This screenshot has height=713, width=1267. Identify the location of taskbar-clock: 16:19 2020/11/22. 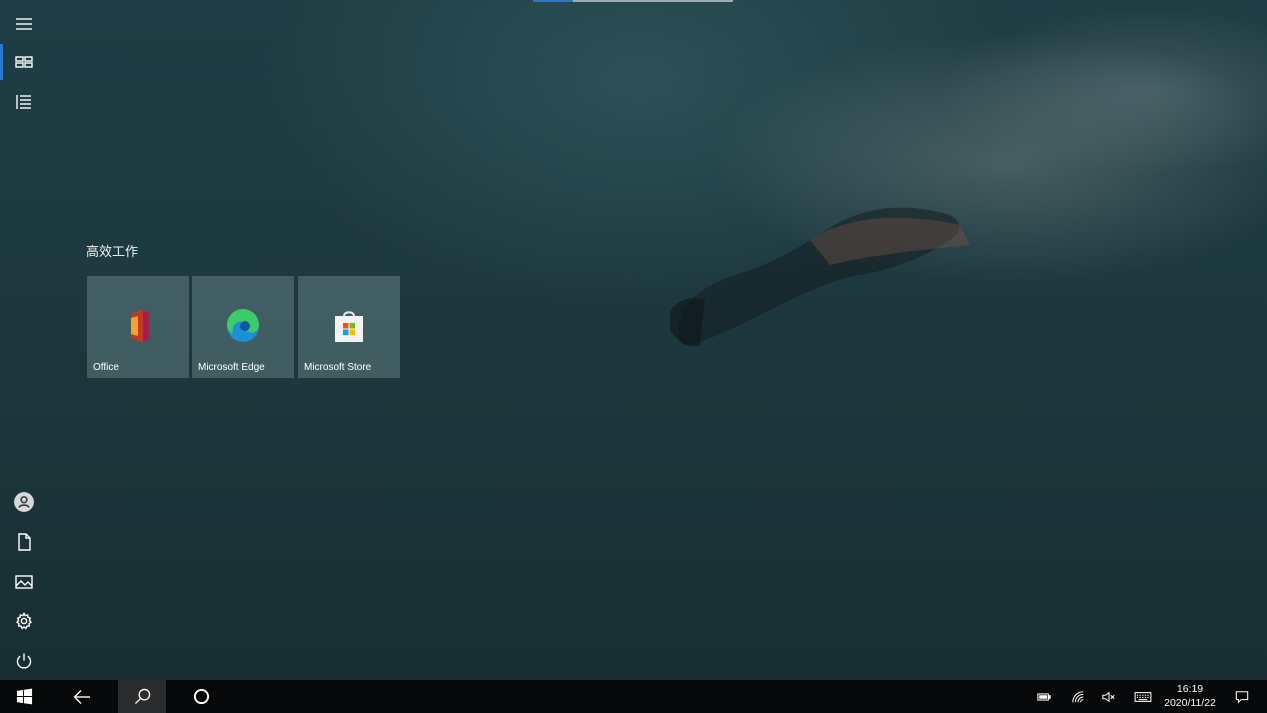
(1190, 696).